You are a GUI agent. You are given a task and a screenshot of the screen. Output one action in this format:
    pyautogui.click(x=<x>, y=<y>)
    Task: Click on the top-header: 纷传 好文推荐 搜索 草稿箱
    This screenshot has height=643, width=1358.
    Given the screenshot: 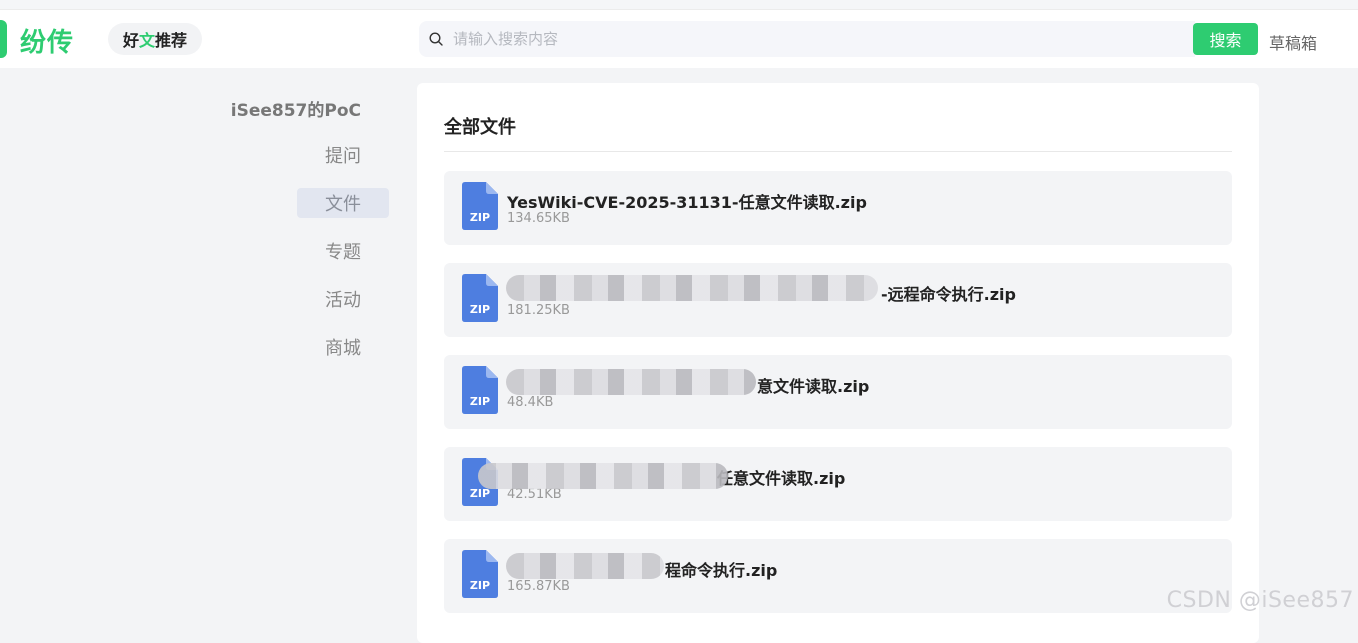 What is the action you would take?
    pyautogui.click(x=679, y=39)
    